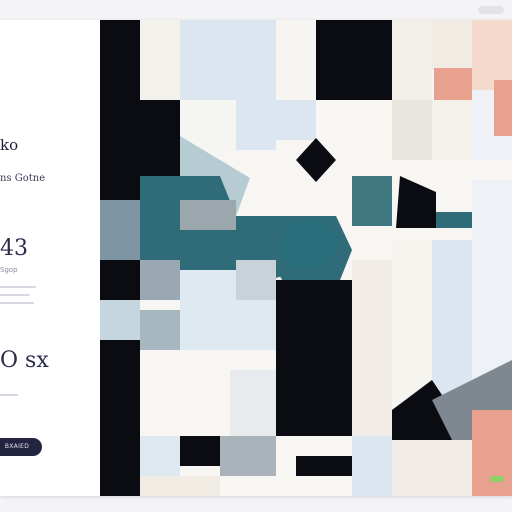  Describe the element at coordinates (24, 360) in the screenshot. I see `stat-secondary-value: O sx` at that location.